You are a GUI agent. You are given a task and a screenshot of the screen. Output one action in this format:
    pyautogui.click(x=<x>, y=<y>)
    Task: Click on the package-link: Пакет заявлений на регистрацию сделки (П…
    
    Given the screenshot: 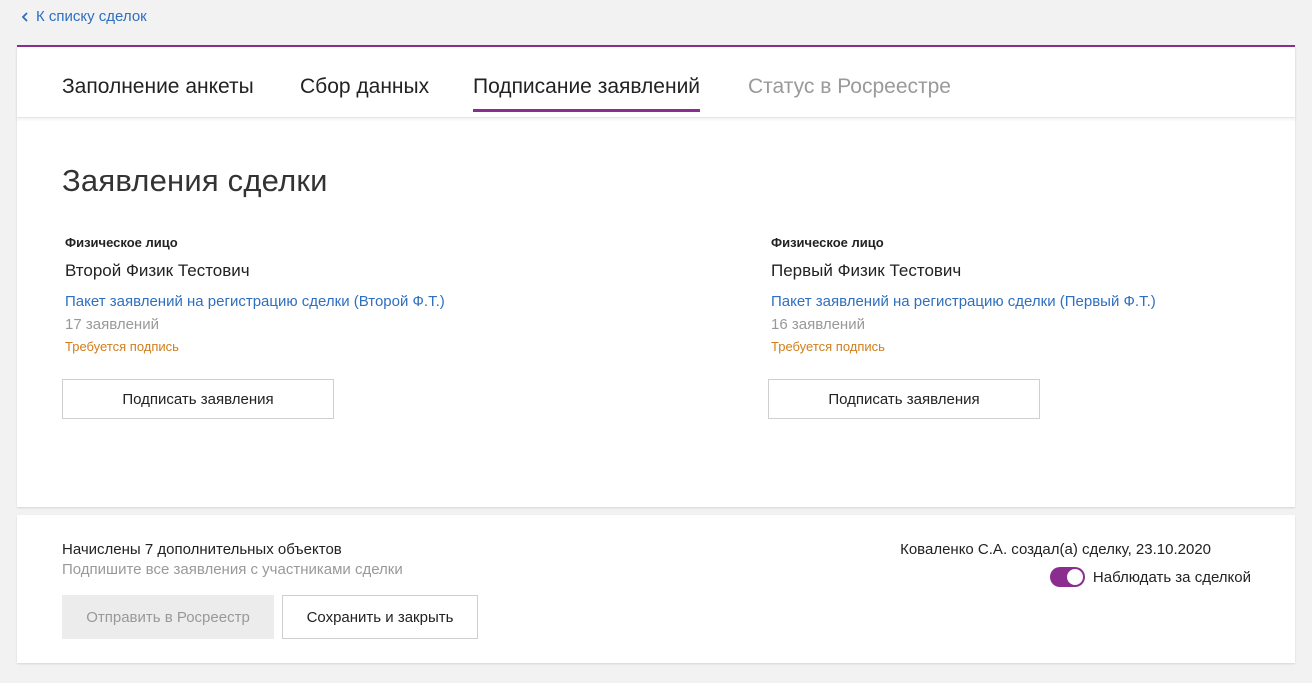 What is the action you would take?
    pyautogui.click(x=1031, y=301)
    